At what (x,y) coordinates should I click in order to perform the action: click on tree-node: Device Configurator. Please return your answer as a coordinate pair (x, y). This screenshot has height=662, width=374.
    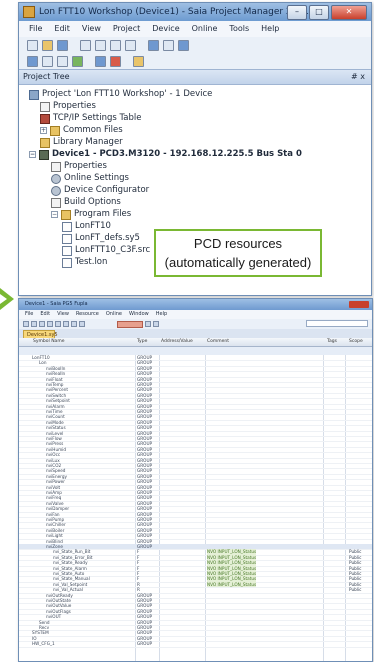
    Looking at the image, I should click on (100, 190).